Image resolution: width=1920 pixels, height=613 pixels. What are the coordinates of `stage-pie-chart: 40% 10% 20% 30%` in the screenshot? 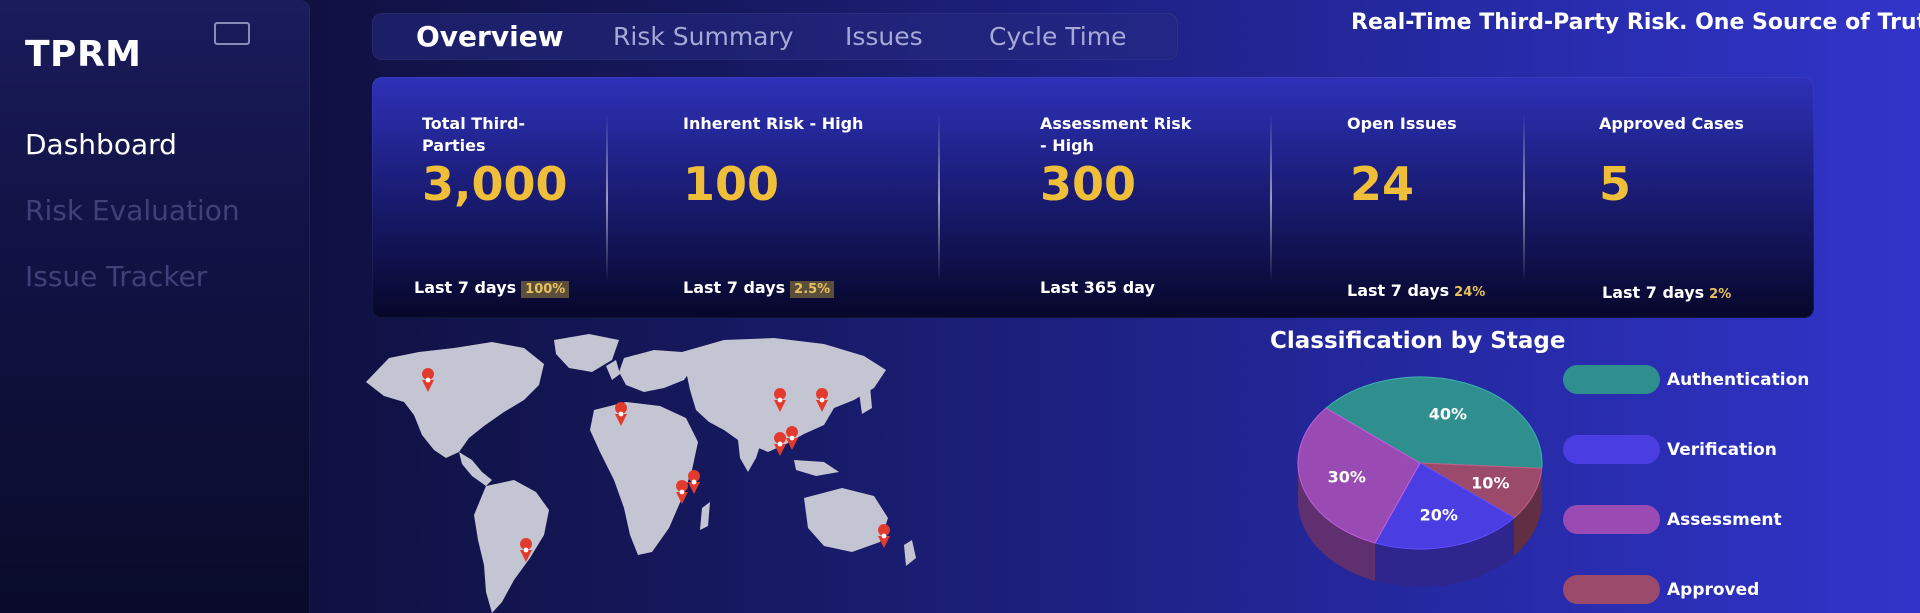 It's located at (1420, 481).